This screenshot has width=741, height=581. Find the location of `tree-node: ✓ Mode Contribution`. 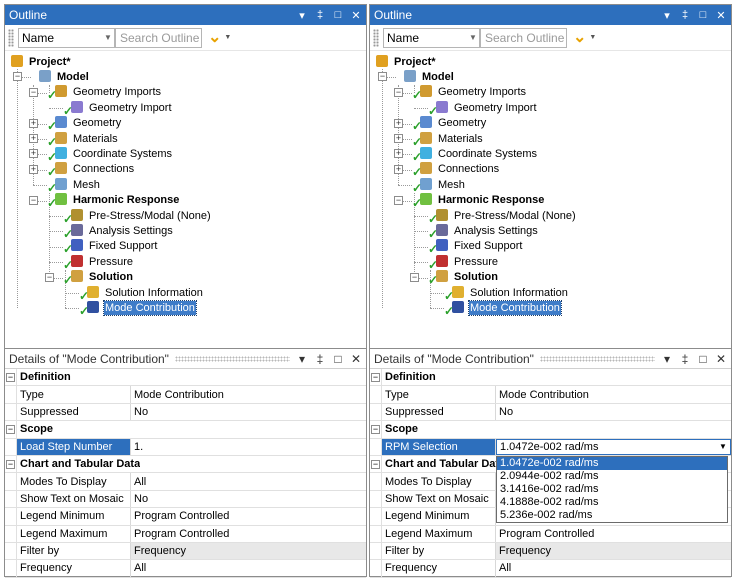

tree-node: ✓ Mode Contribution is located at coordinates (503, 308).